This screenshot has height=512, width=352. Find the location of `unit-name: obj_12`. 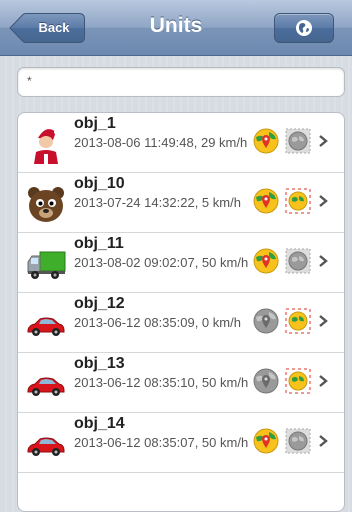

unit-name: obj_12 is located at coordinates (99, 303).